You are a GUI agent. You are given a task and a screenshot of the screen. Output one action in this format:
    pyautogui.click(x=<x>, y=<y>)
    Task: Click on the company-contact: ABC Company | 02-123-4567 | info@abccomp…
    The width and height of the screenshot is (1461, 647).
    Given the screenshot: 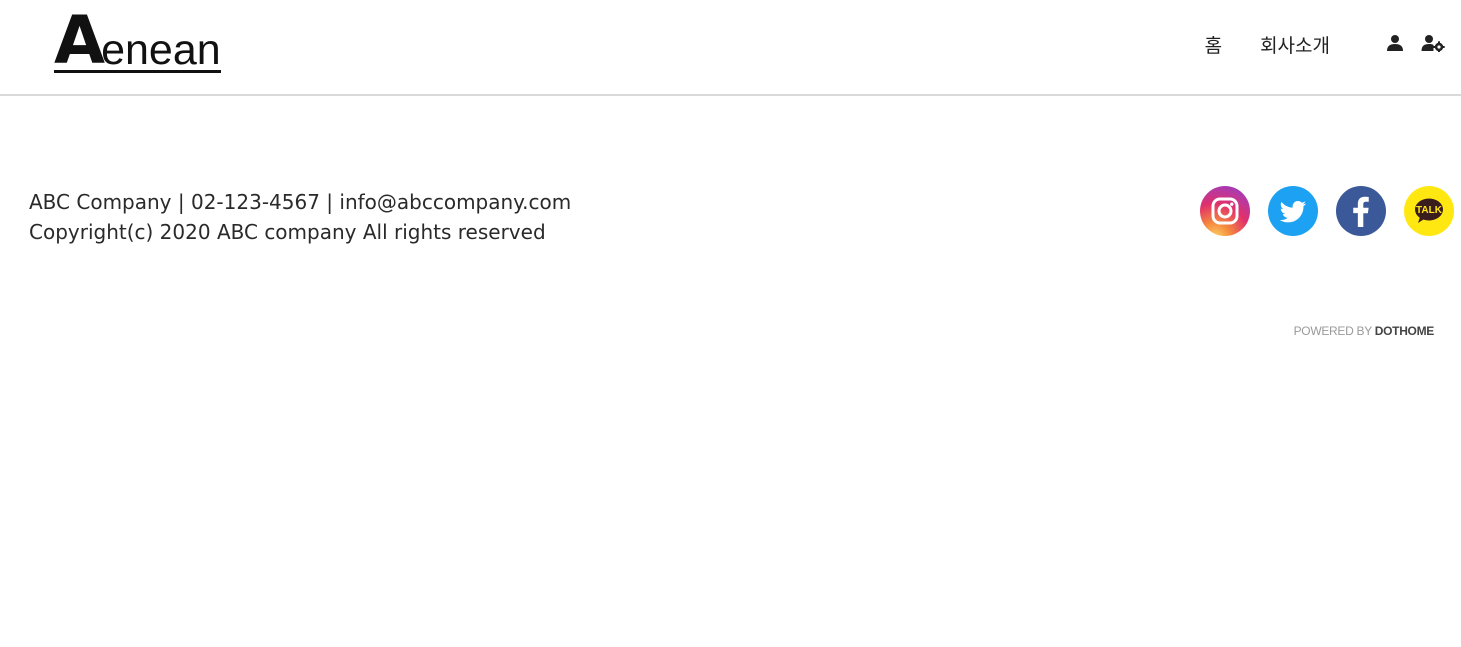 What is the action you would take?
    pyautogui.click(x=300, y=202)
    